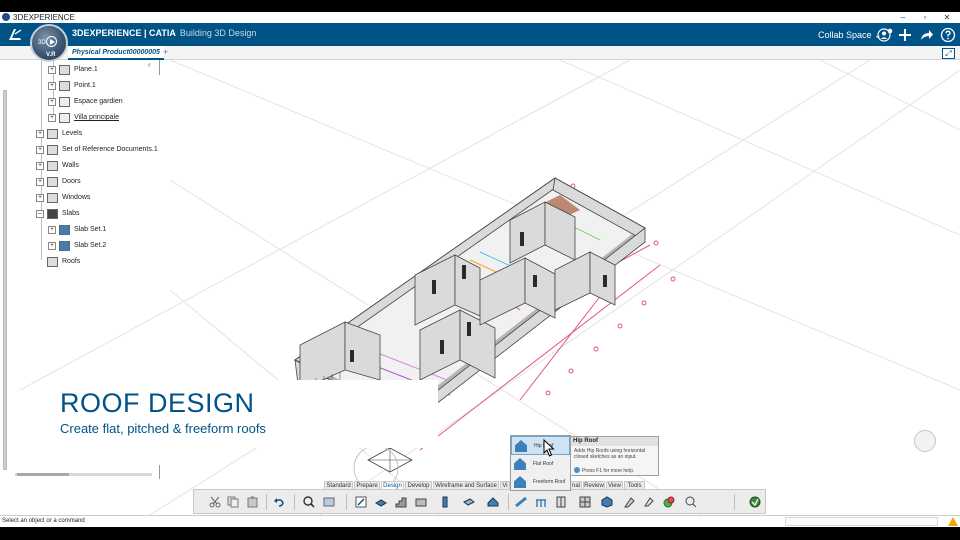 The height and width of the screenshot is (540, 960). What do you see at coordinates (90, 245) in the screenshot?
I see `tree-item-label: Slab Set.2` at bounding box center [90, 245].